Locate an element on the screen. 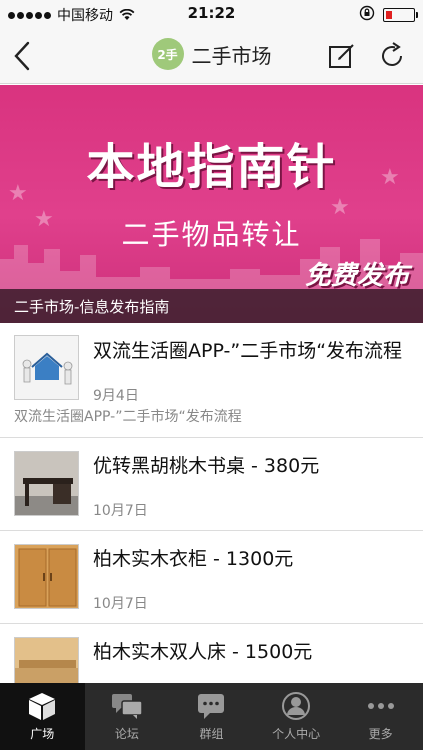 The height and width of the screenshot is (750, 423). tab-plaza: 广场 is located at coordinates (42, 716).